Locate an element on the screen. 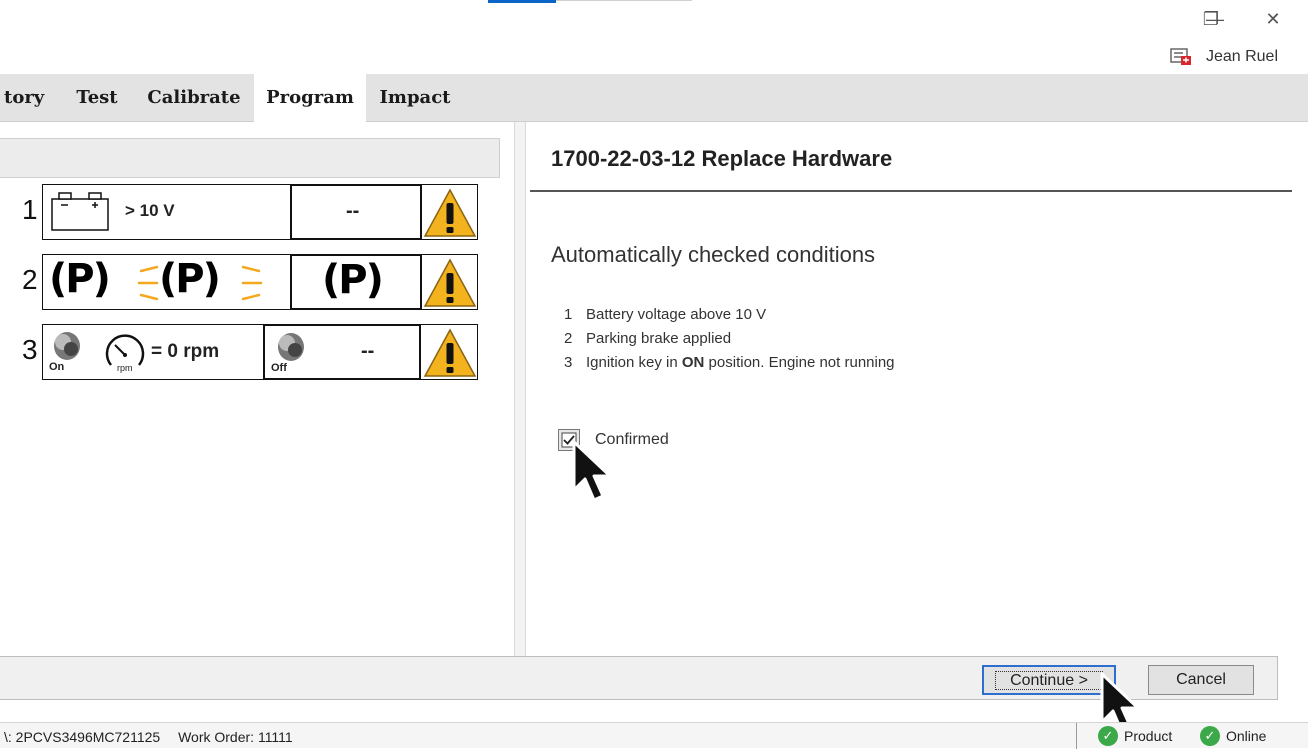 The width and height of the screenshot is (1308, 749). condition-item-number: 1 is located at coordinates (568, 314).